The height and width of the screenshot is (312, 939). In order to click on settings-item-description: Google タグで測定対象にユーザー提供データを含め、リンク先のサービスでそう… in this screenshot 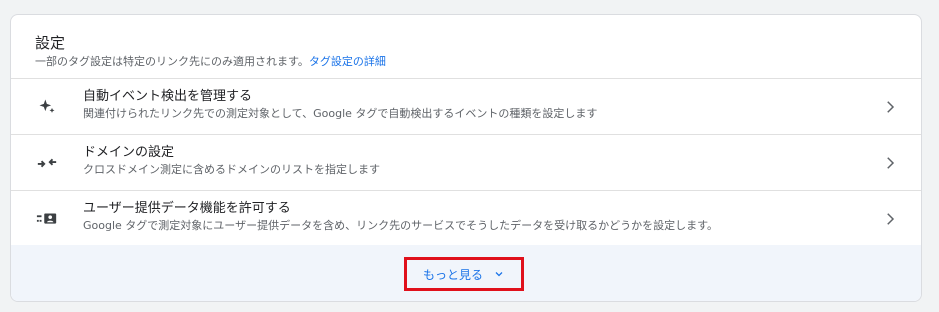, I will do `click(400, 225)`.